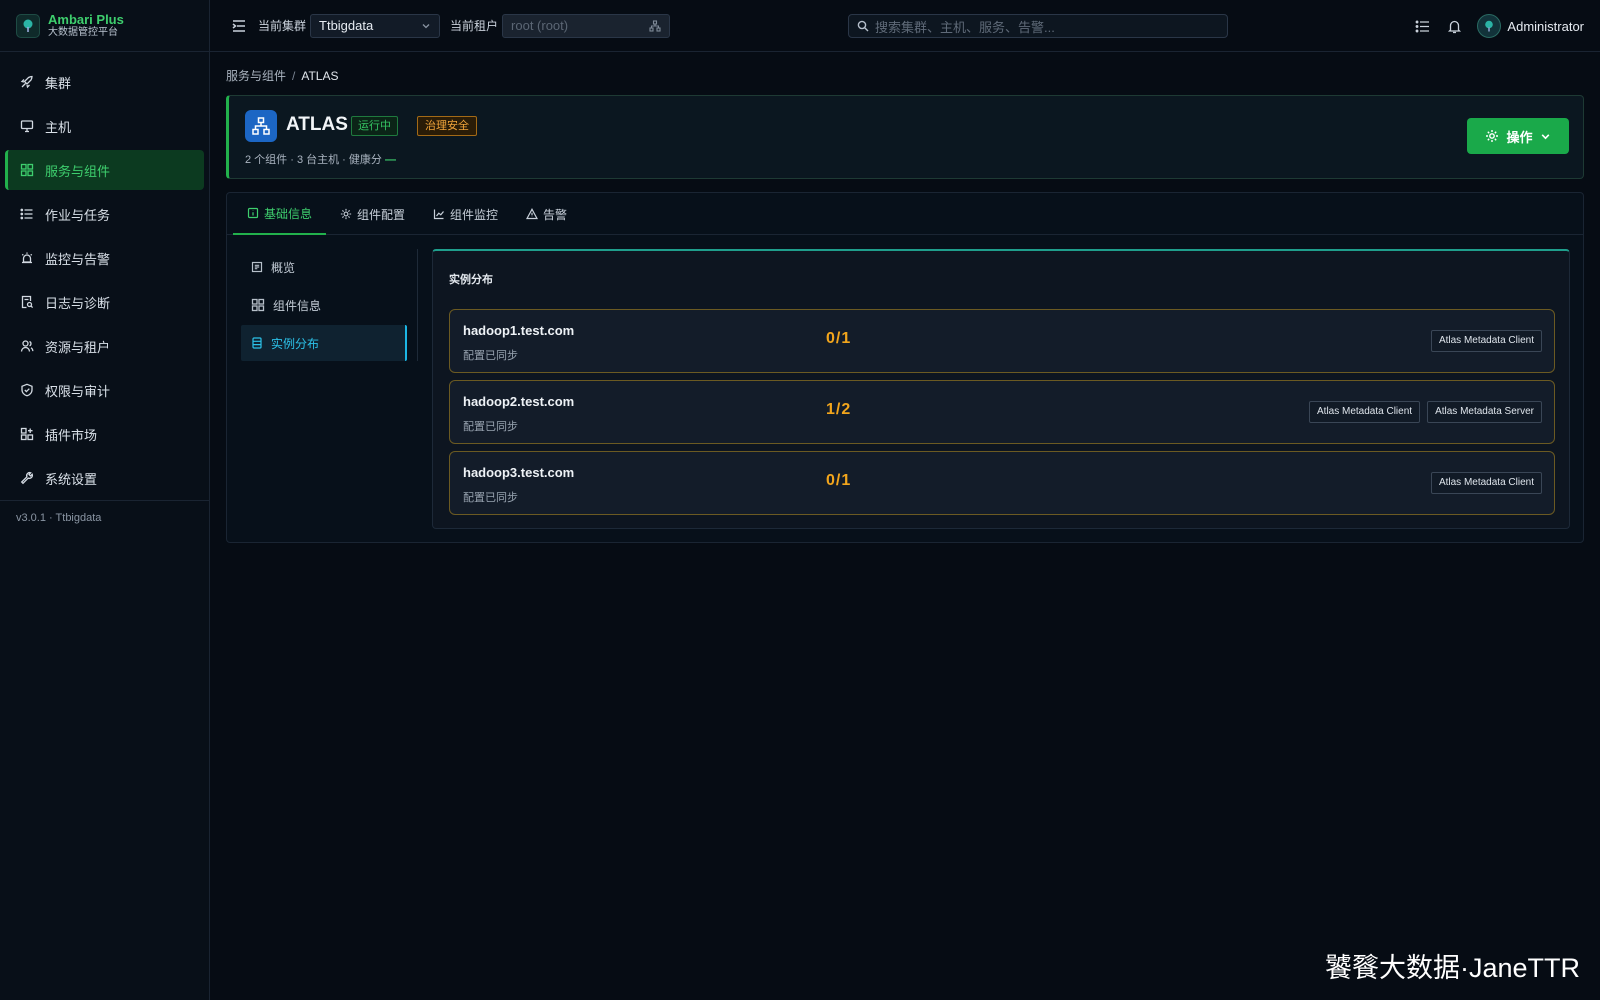 Image resolution: width=1600 pixels, height=1000 pixels. What do you see at coordinates (439, 214) in the screenshot?
I see `line-chart-icon` at bounding box center [439, 214].